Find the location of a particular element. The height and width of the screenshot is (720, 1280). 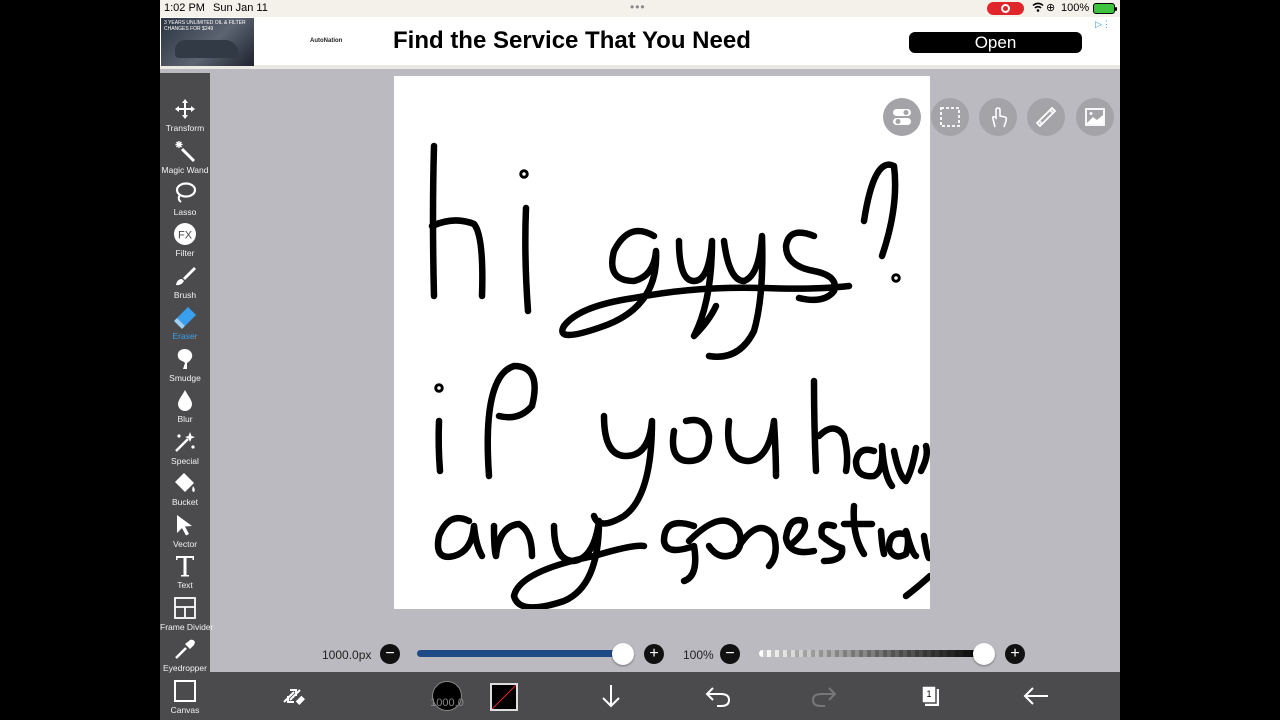

status-time: 1:02 PM is located at coordinates (184, 8).